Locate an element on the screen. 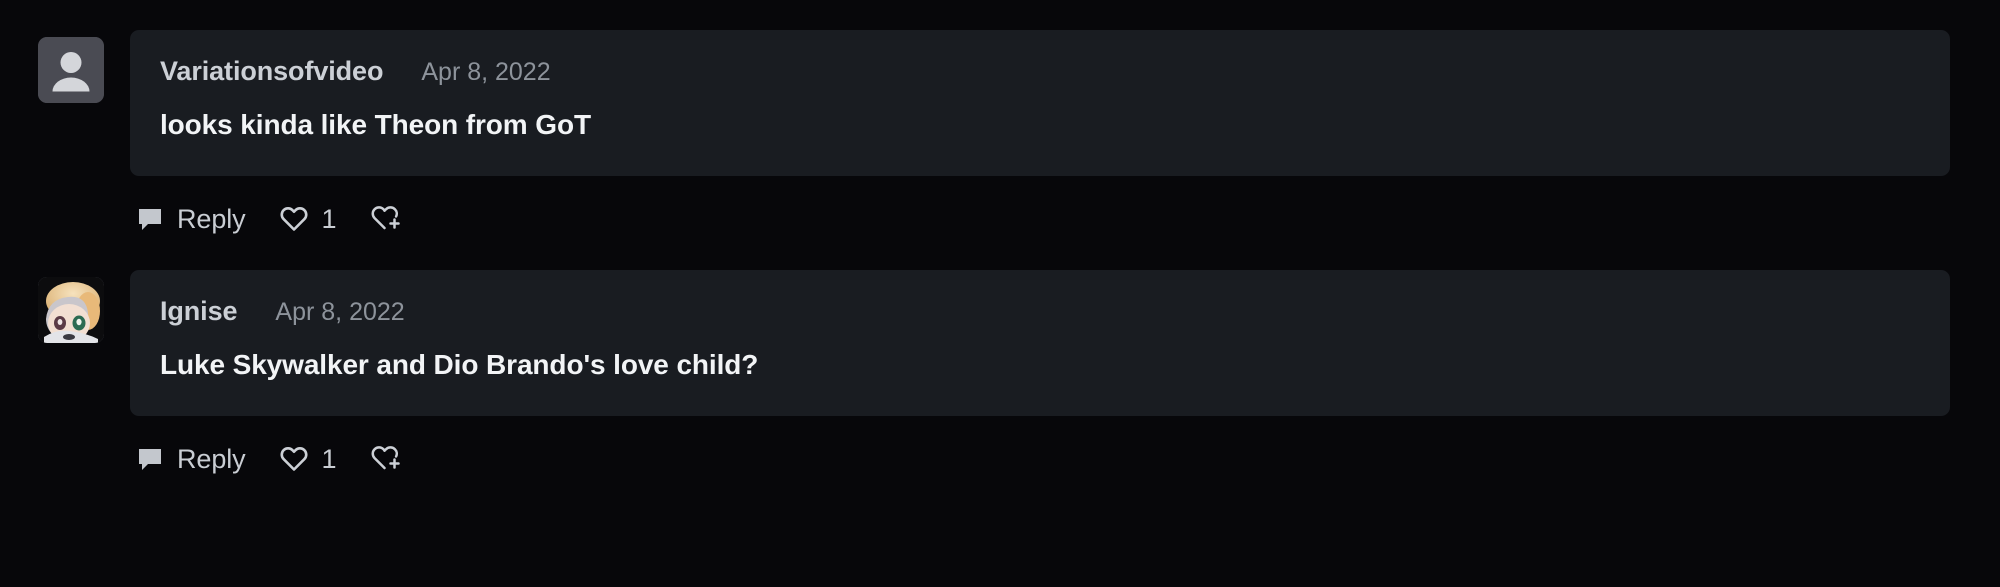 Image resolution: width=2000 pixels, height=587 pixels. default-avatar-icon is located at coordinates (71, 70).